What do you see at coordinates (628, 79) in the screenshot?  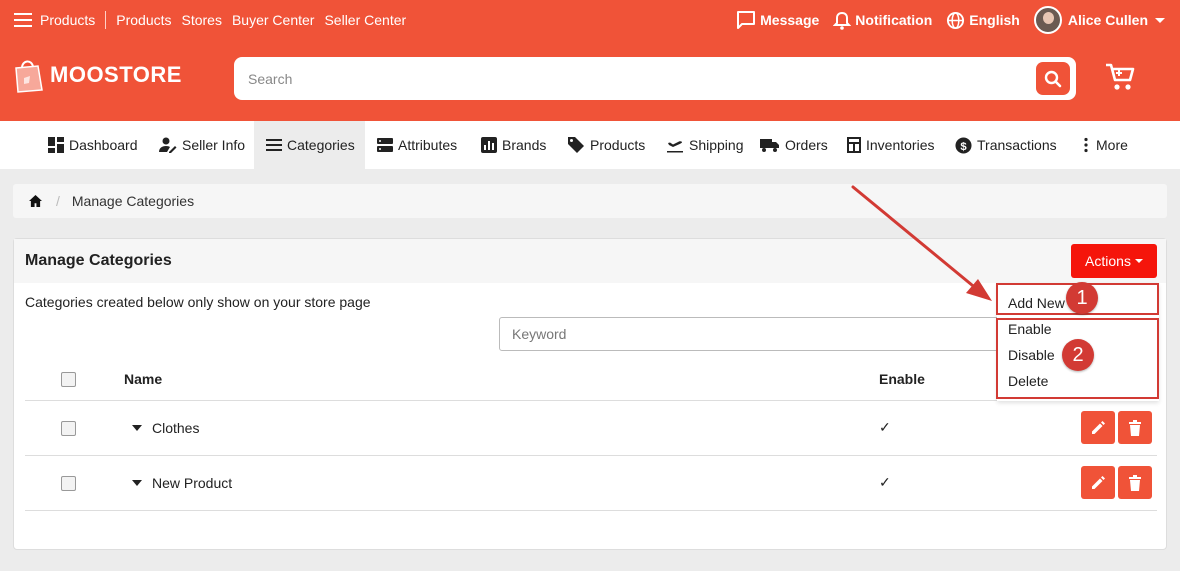 I see `search-input` at bounding box center [628, 79].